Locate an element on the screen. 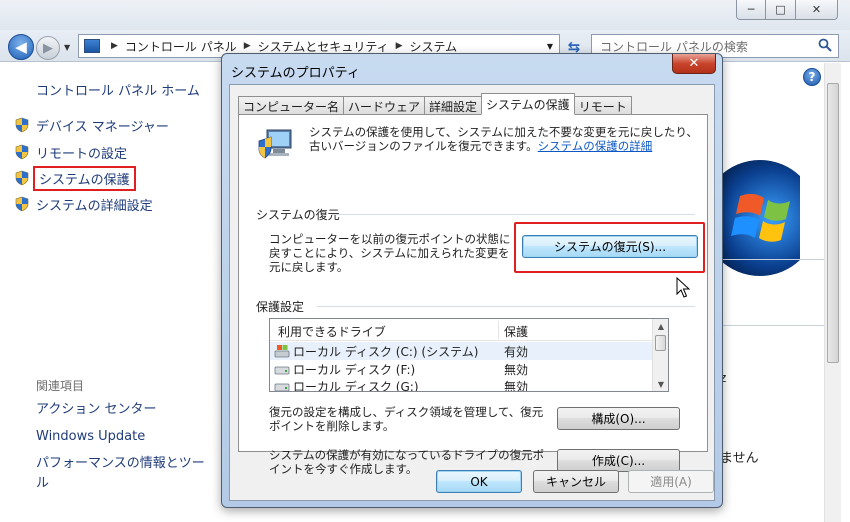  system-drive-icon is located at coordinates (282, 351).